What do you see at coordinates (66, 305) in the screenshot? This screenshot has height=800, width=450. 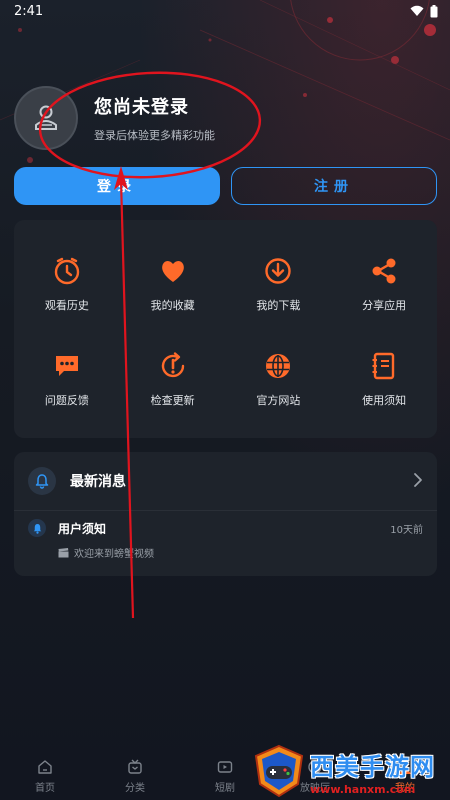 I see `grid-label: 观看历史` at bounding box center [66, 305].